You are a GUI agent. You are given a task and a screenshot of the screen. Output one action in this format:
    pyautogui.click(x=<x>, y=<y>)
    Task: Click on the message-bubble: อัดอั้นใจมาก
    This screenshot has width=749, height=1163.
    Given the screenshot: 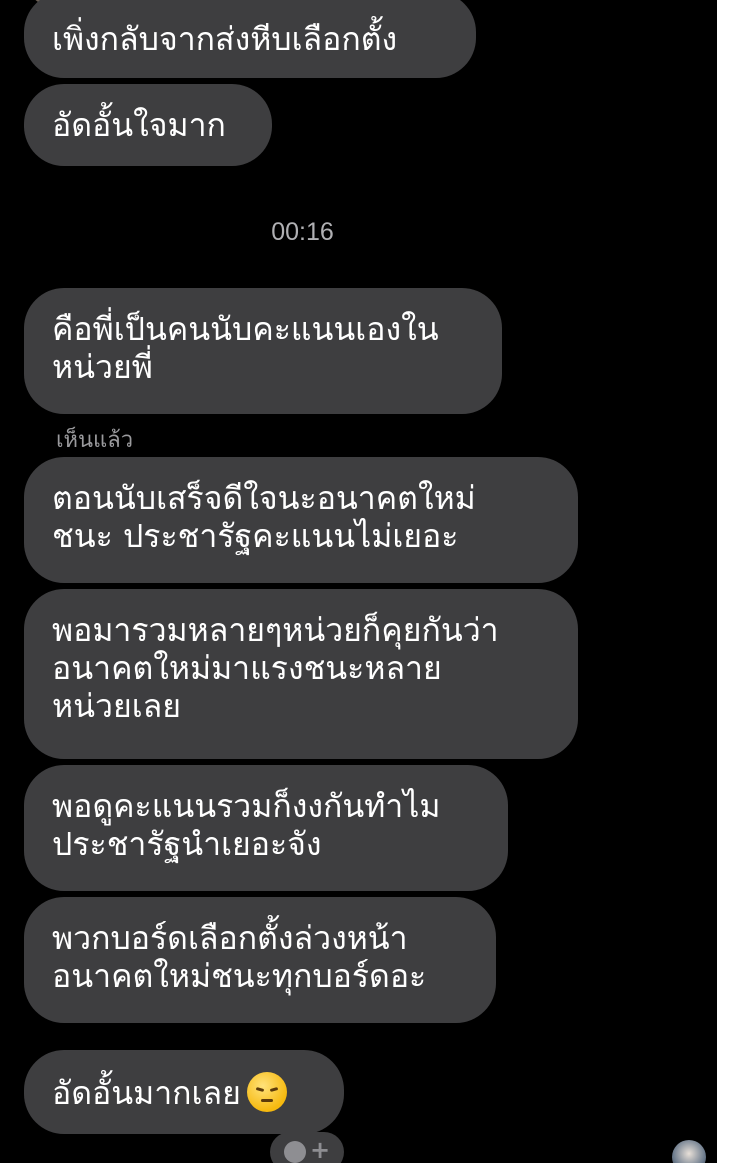 What is the action you would take?
    pyautogui.click(x=148, y=125)
    